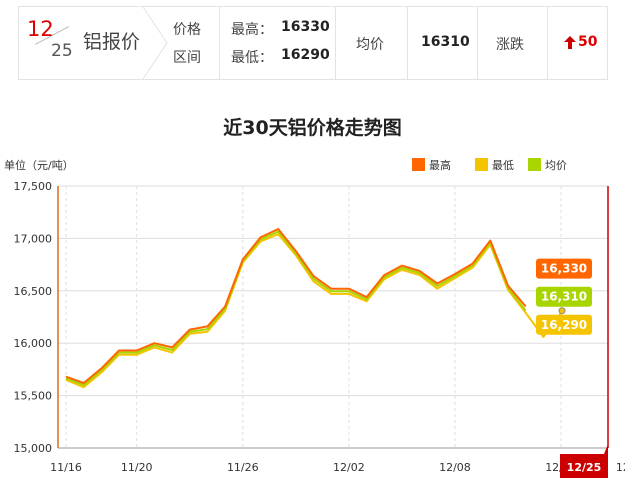 Image resolution: width=625 pixels, height=491 pixels. What do you see at coordinates (564, 269) in the screenshot?
I see `label-high: 16,330` at bounding box center [564, 269].